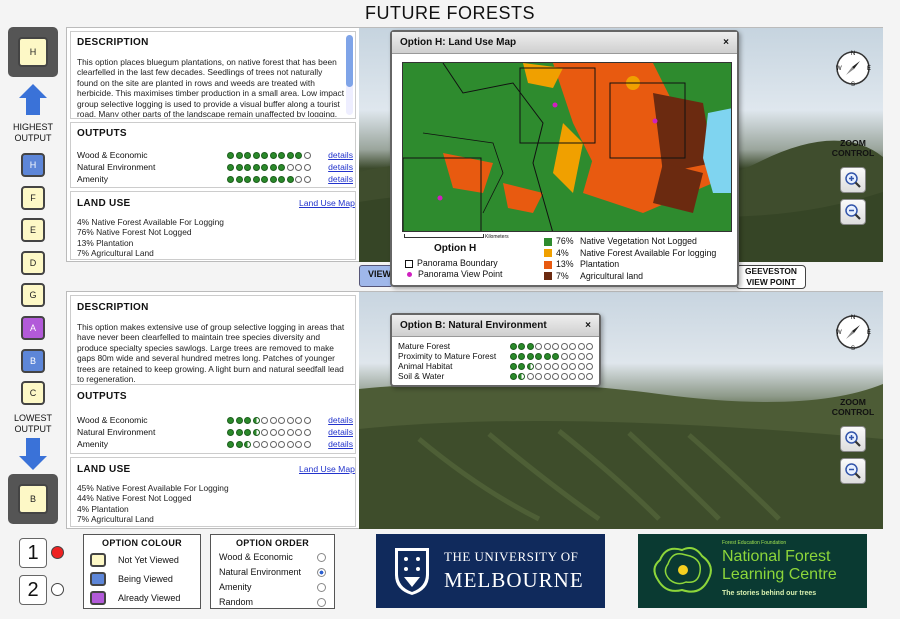 The image size is (900, 619). I want to click on screen-2-indicator, so click(57, 589).